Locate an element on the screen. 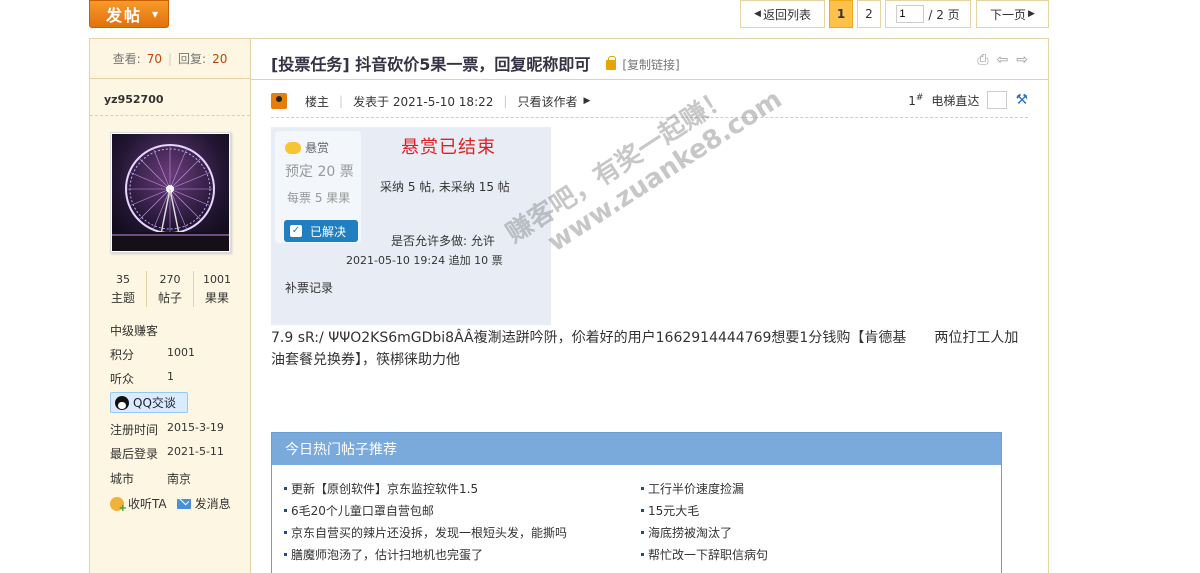  solved-label: 已解决 is located at coordinates (328, 231).